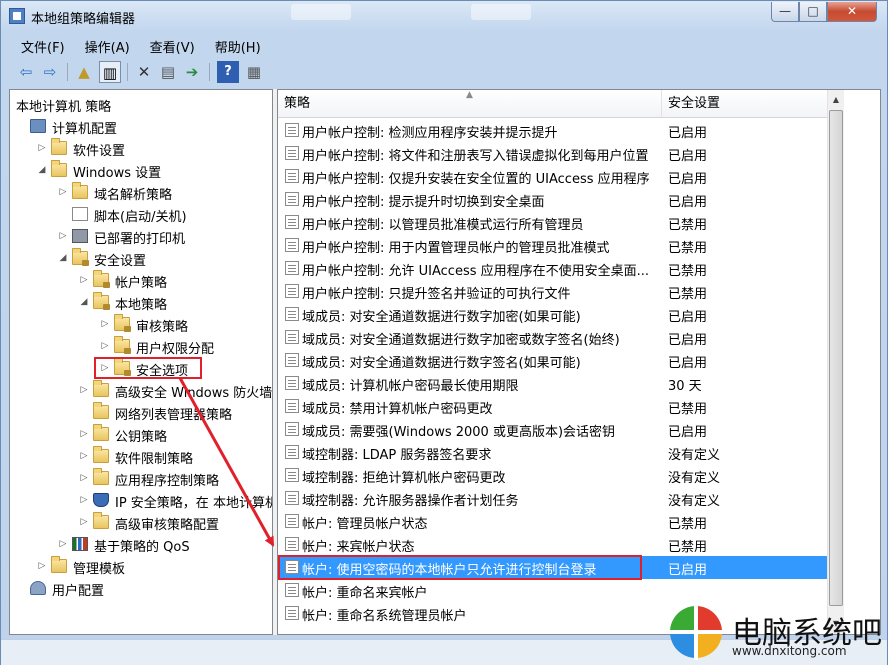 This screenshot has width=888, height=665. Describe the element at coordinates (85, 129) in the screenshot. I see `tree-item-label: 计算机配置` at that location.